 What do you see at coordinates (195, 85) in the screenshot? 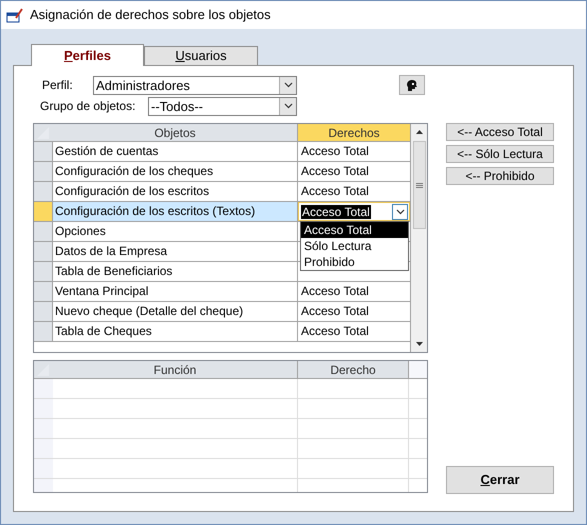
I see `dropdown-field: Administradores` at bounding box center [195, 85].